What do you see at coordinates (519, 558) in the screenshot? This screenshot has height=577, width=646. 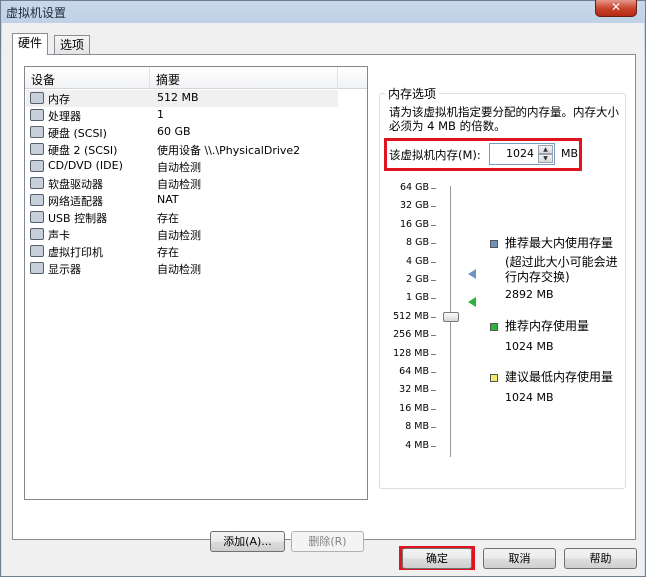 I see `cancel-button: 取消` at bounding box center [519, 558].